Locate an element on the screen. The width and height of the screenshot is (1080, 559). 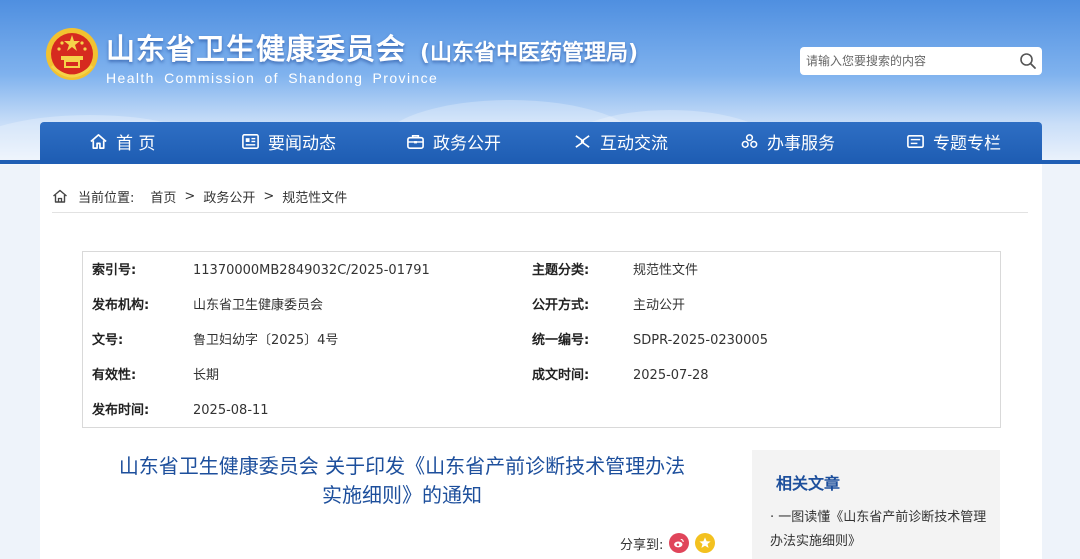
site-subtitle: (山东省中医药管理局) is located at coordinates (529, 53).